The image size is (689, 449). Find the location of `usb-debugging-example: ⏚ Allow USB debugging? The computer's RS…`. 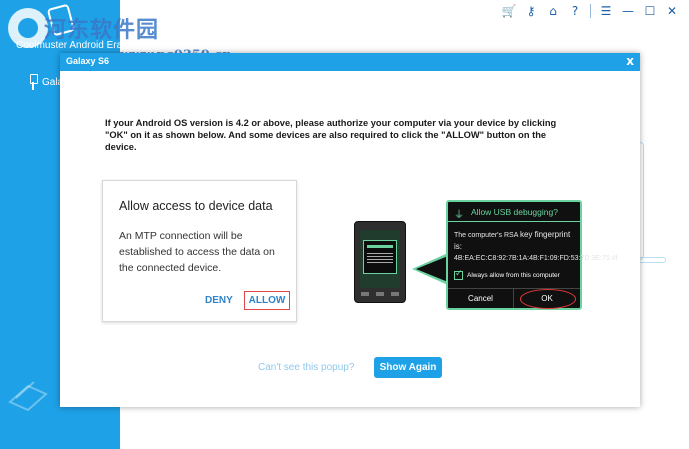

usb-debugging-example: ⏚ Allow USB debugging? The computer's RS… is located at coordinates (531, 255).